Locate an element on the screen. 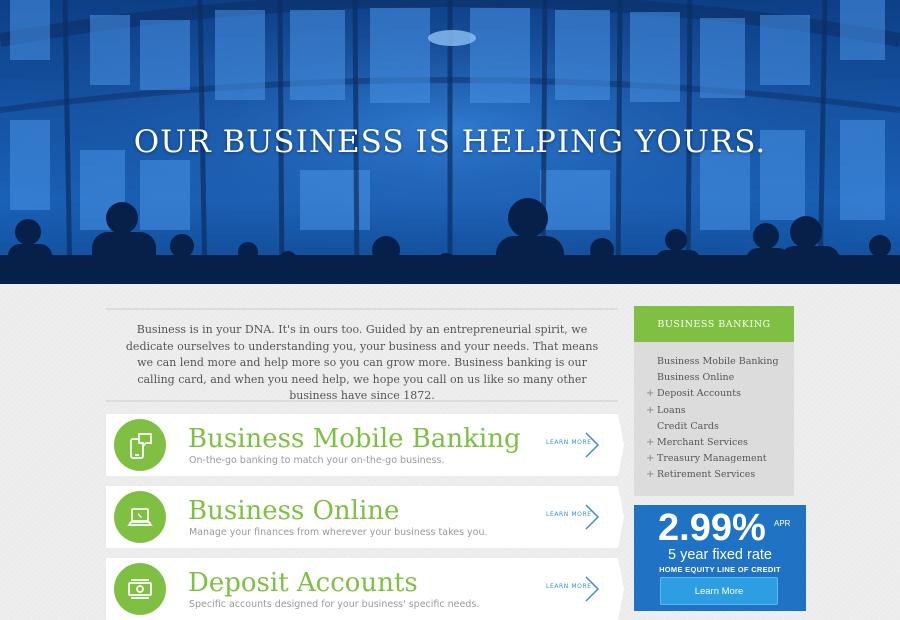 The image size is (900, 620). menu-item-deposit-accounts: + Deposit Accounts is located at coordinates (714, 394).